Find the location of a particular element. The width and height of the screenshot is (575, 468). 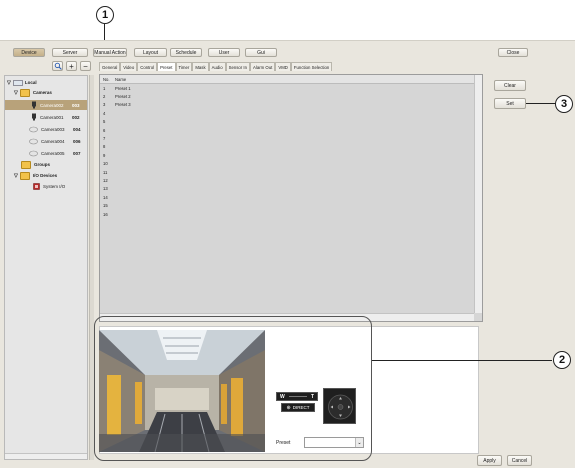

row-number: 14 is located at coordinates (105, 197).